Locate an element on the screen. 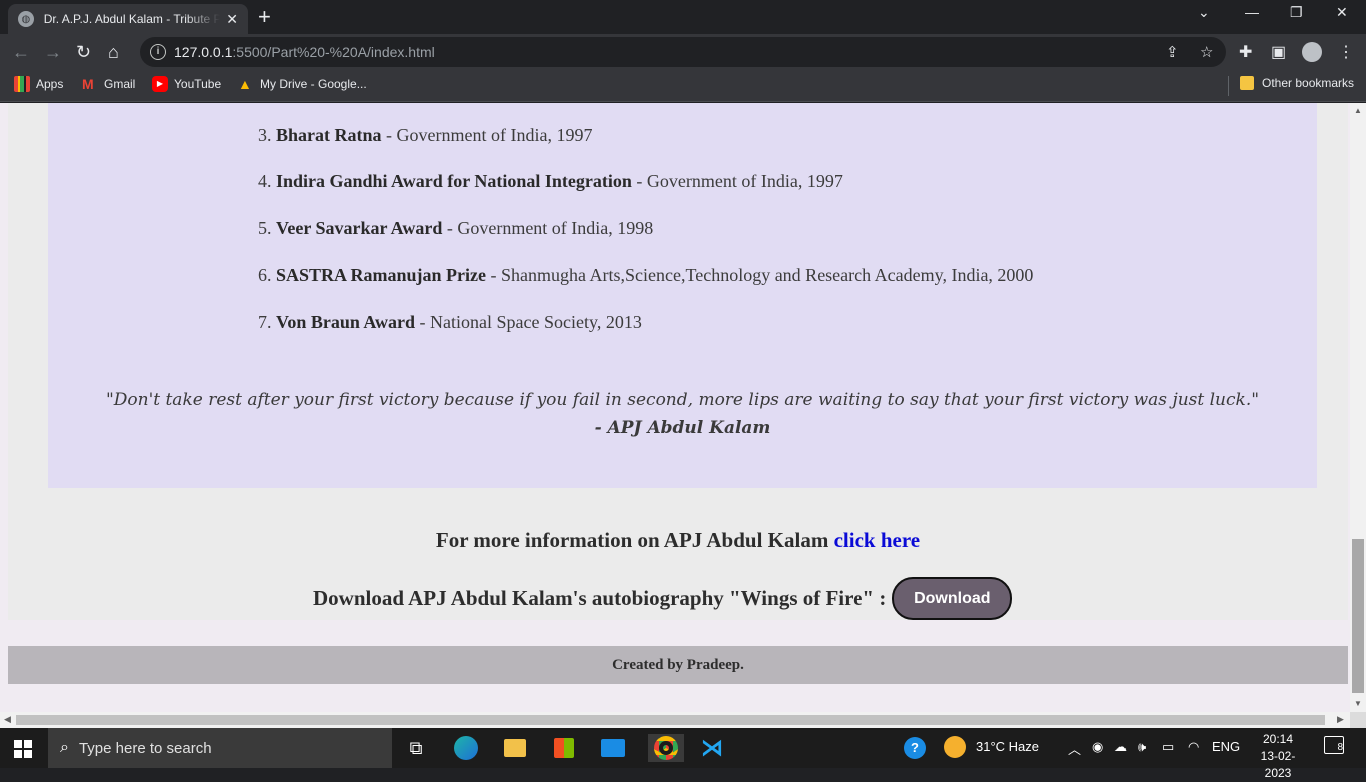  weather-icon is located at coordinates (955, 748).